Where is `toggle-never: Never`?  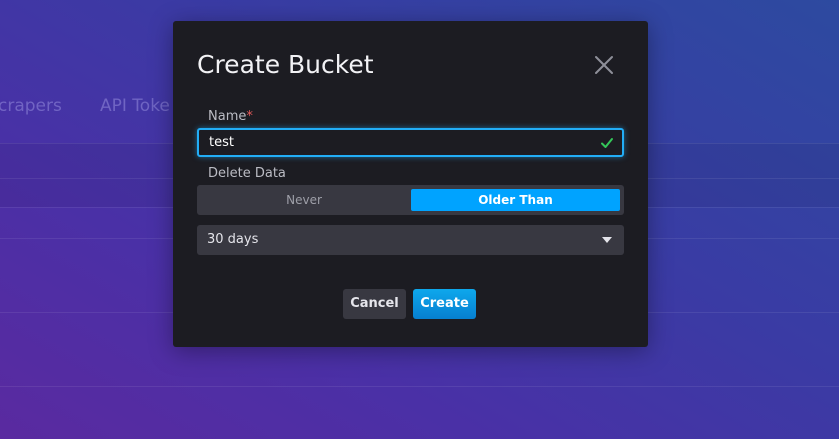
toggle-never: Never is located at coordinates (304, 200).